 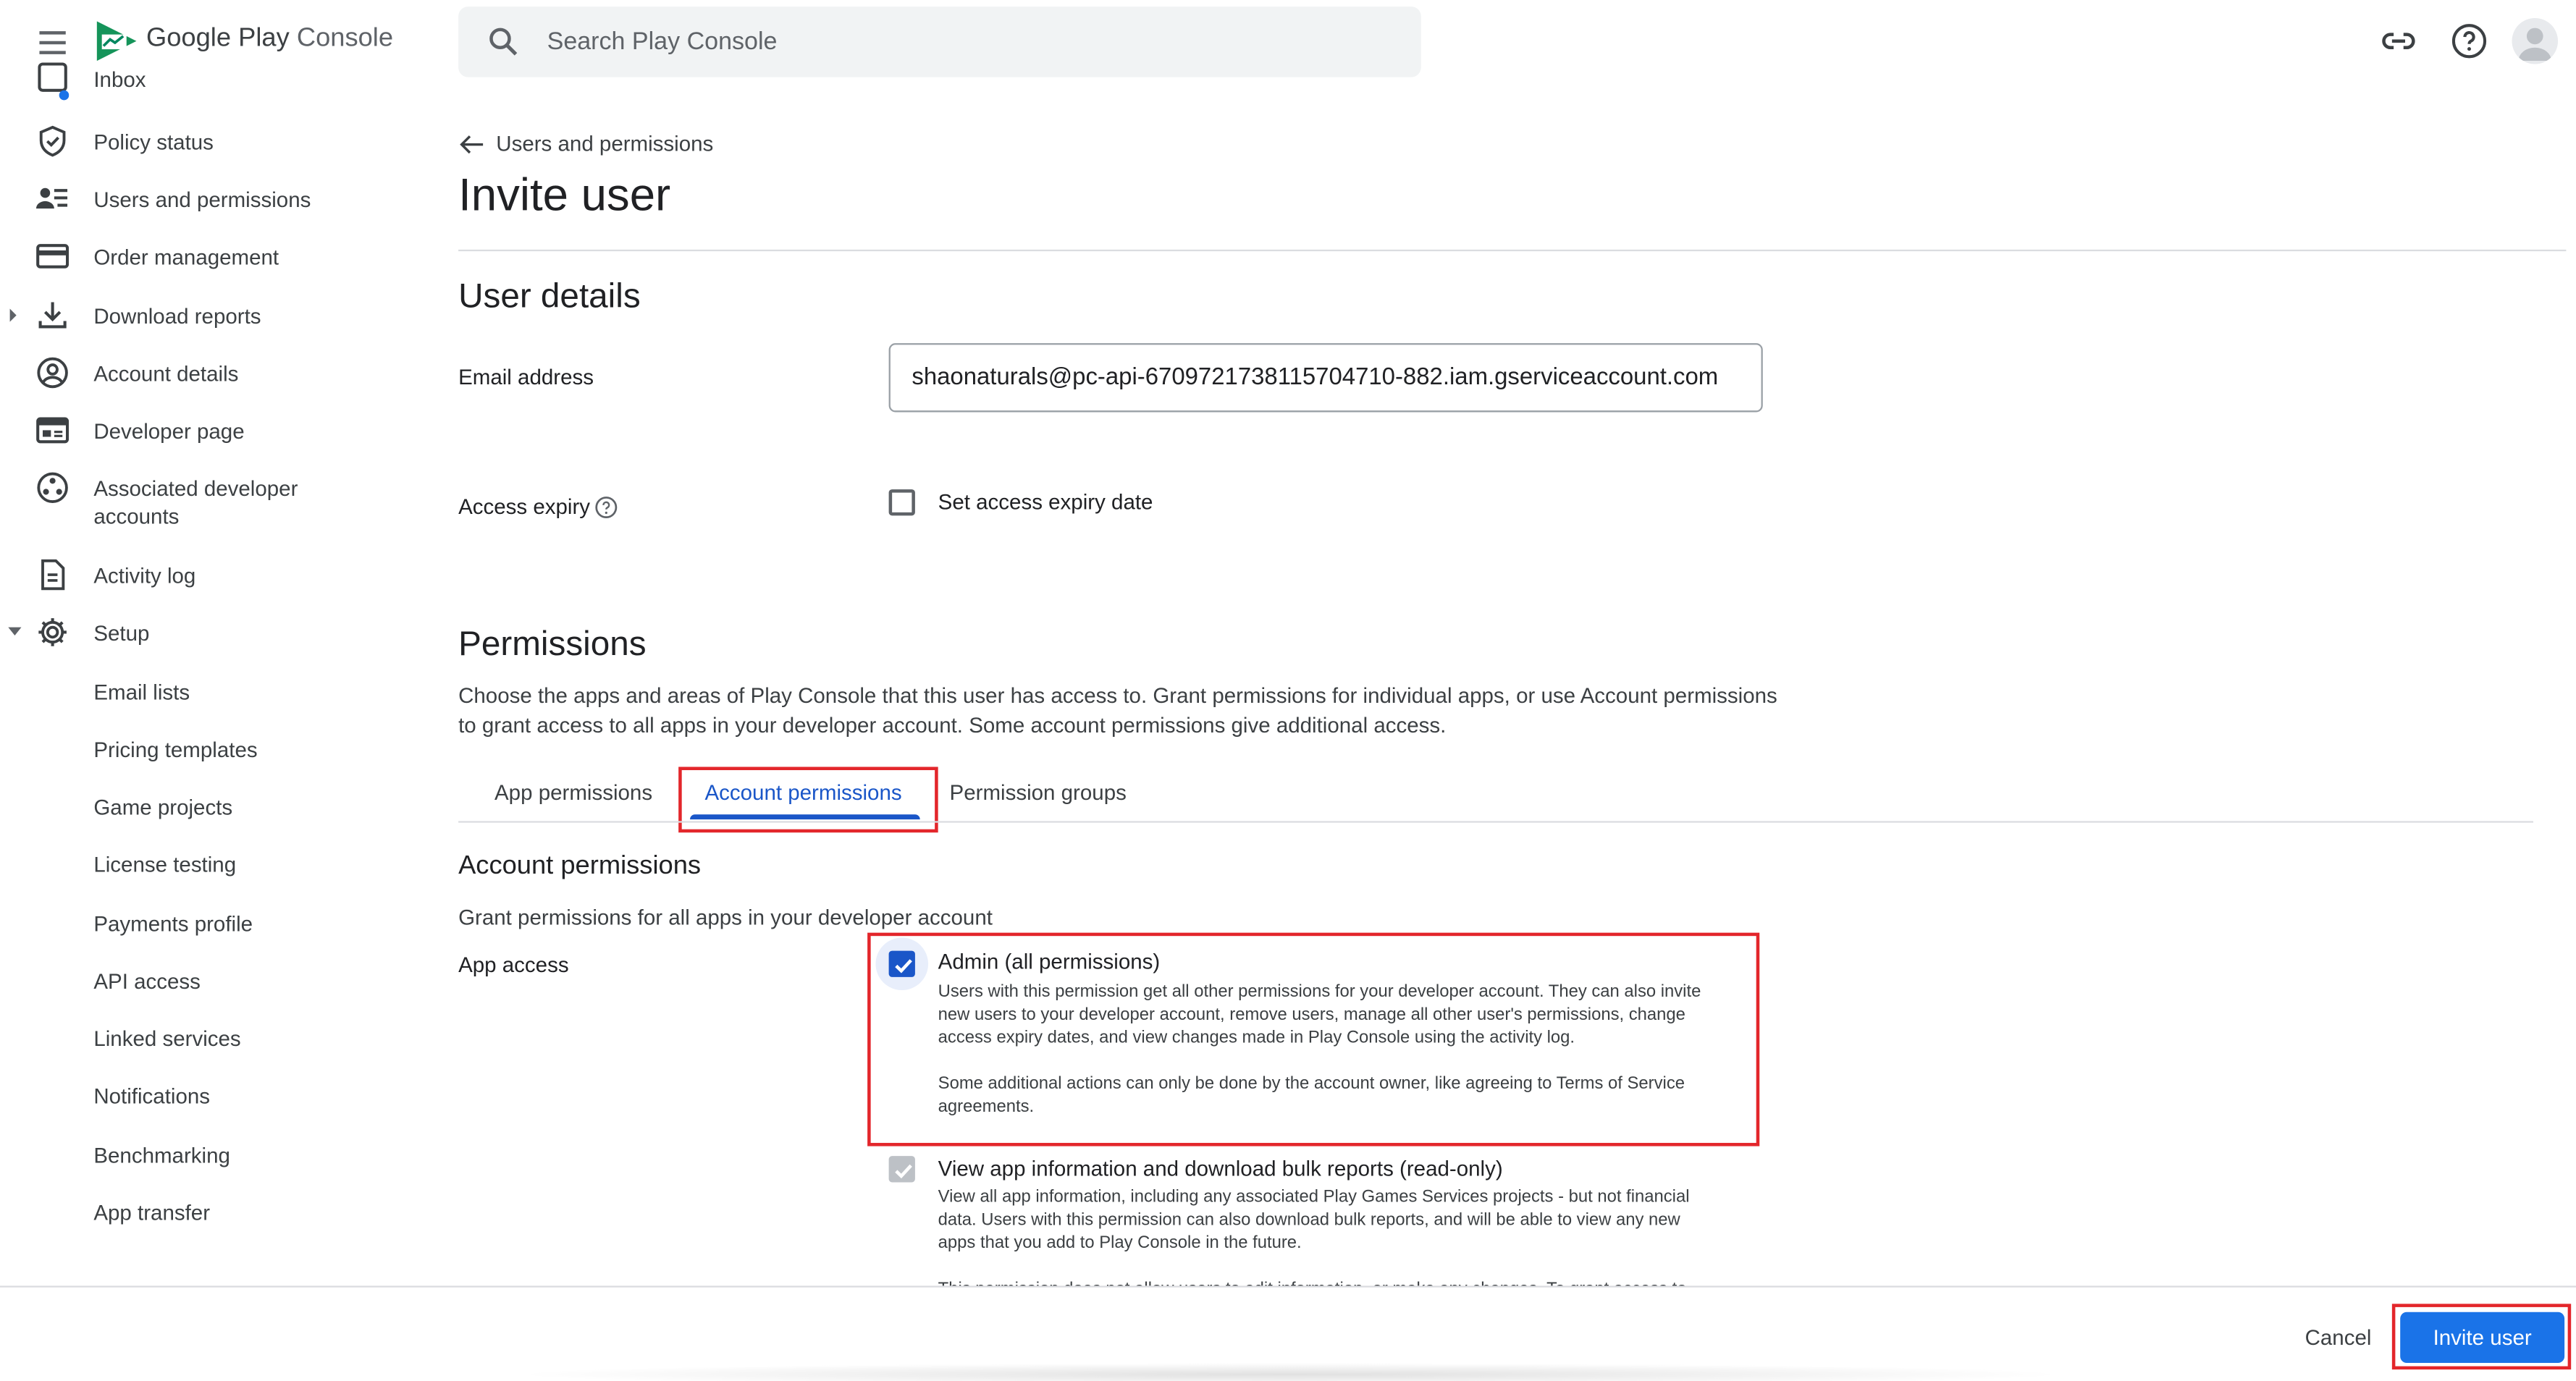 I want to click on sidebar-item-label: Users and permissions, so click(x=202, y=199).